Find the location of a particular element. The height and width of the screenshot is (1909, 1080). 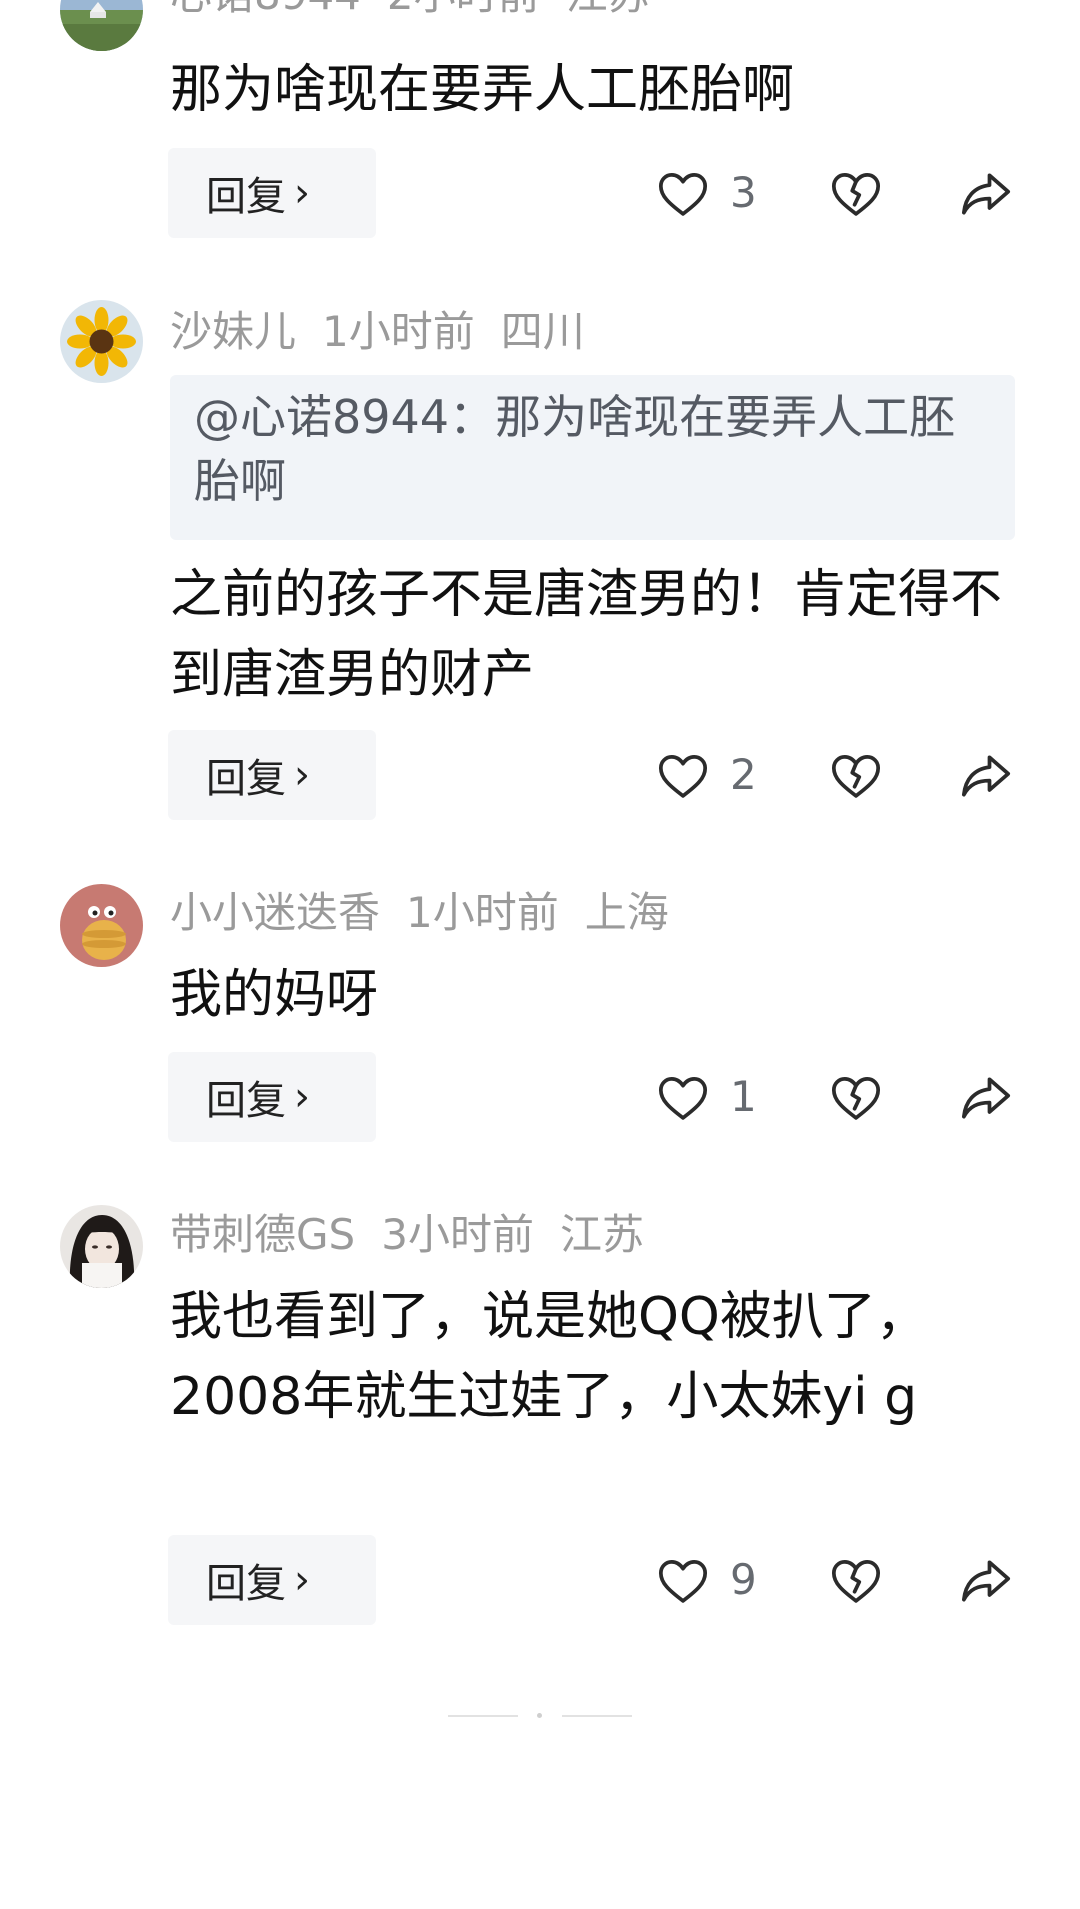

comment-meta: 心诺8944 2小时前 江苏 is located at coordinates (423, 10).